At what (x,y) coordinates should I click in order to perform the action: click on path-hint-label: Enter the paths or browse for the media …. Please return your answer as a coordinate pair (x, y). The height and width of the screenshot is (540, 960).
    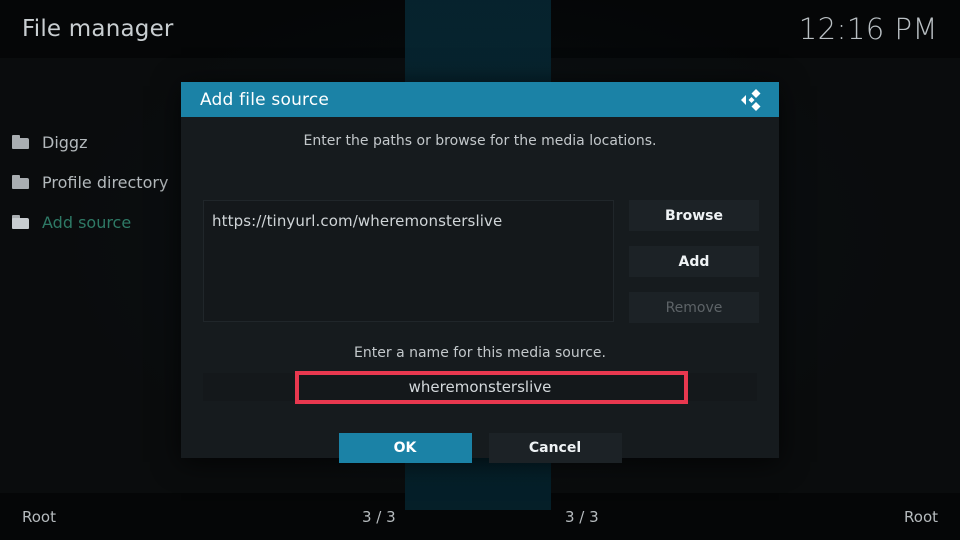
    Looking at the image, I should click on (480, 141).